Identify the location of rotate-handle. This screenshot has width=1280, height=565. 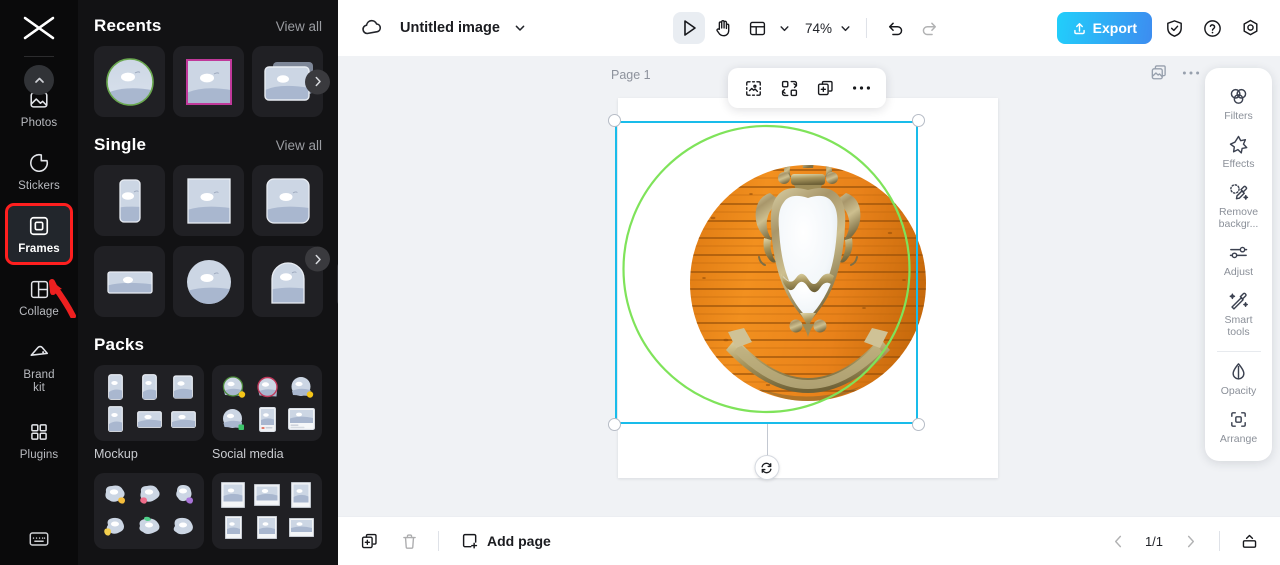
(766, 467).